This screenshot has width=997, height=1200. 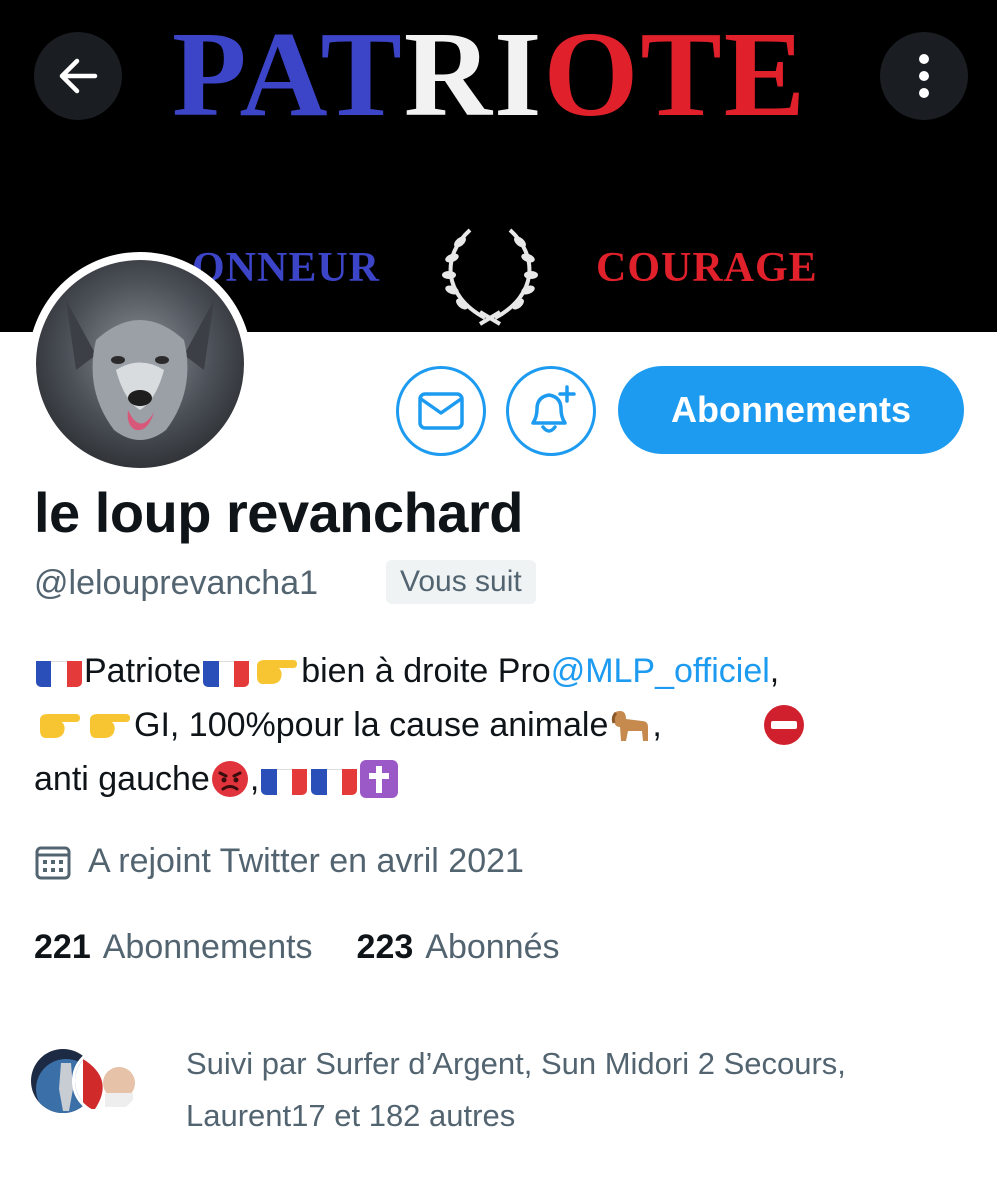 I want to click on banner-word-courage: COURAGE, so click(x=707, y=268).